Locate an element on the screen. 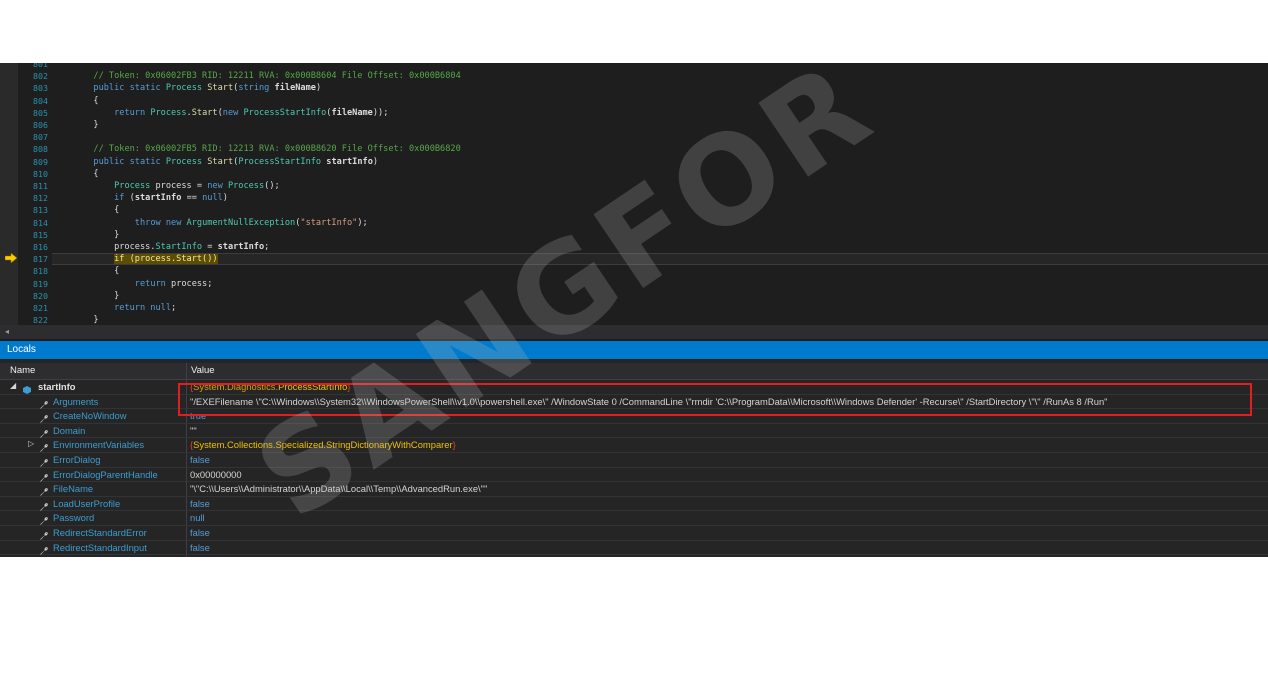  locals-property-row: RedirectStandardOutput false is located at coordinates (634, 556).